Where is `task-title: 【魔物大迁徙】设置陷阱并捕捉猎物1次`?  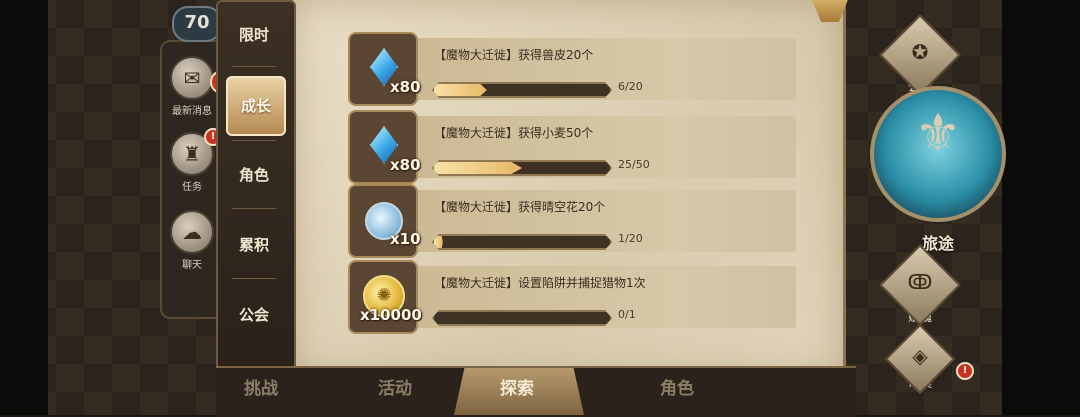 task-title: 【魔物大迁徙】设置陷阱并捕捉猎物1次 is located at coordinates (540, 283).